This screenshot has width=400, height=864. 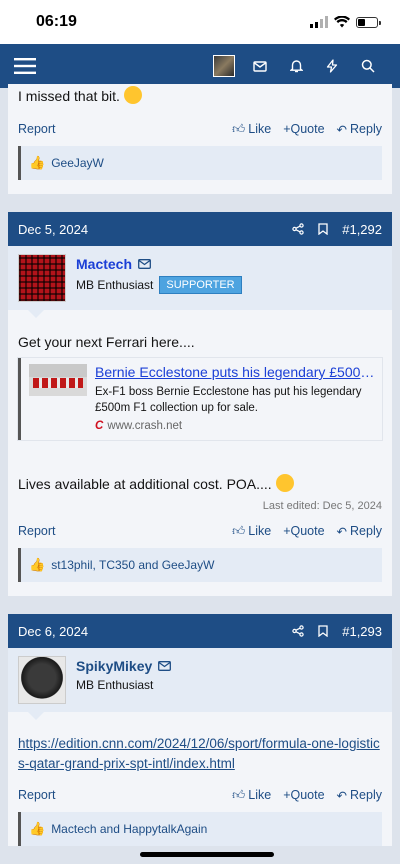 What do you see at coordinates (200, 285) in the screenshot?
I see `supporter-badge: SUPPORTER` at bounding box center [200, 285].